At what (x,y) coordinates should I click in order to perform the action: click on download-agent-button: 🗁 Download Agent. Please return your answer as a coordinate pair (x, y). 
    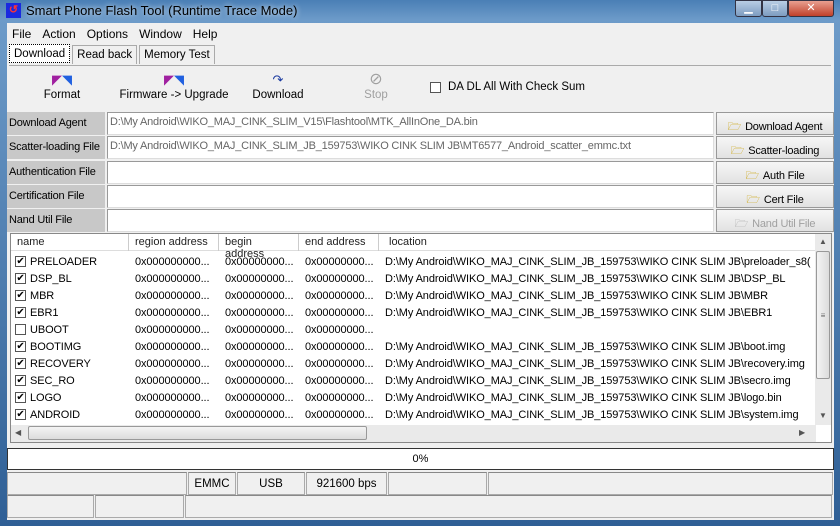
    Looking at the image, I should click on (775, 123).